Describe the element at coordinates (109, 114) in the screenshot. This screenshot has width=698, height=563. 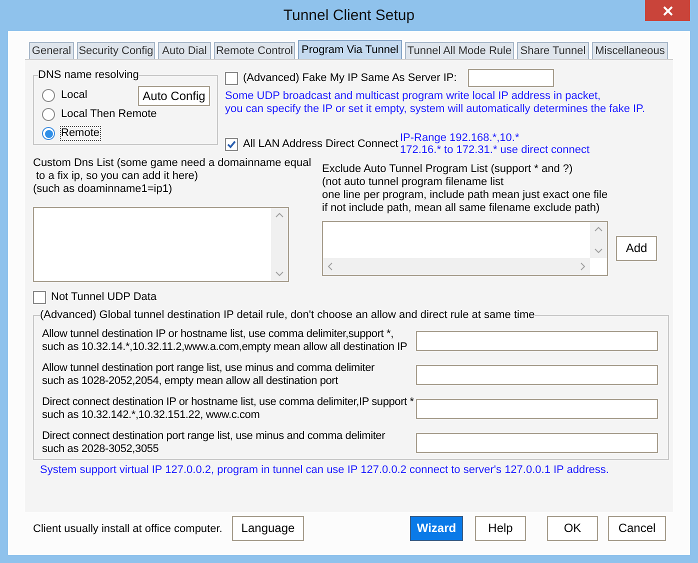
I see `radio-label: Local Then Remote` at that location.